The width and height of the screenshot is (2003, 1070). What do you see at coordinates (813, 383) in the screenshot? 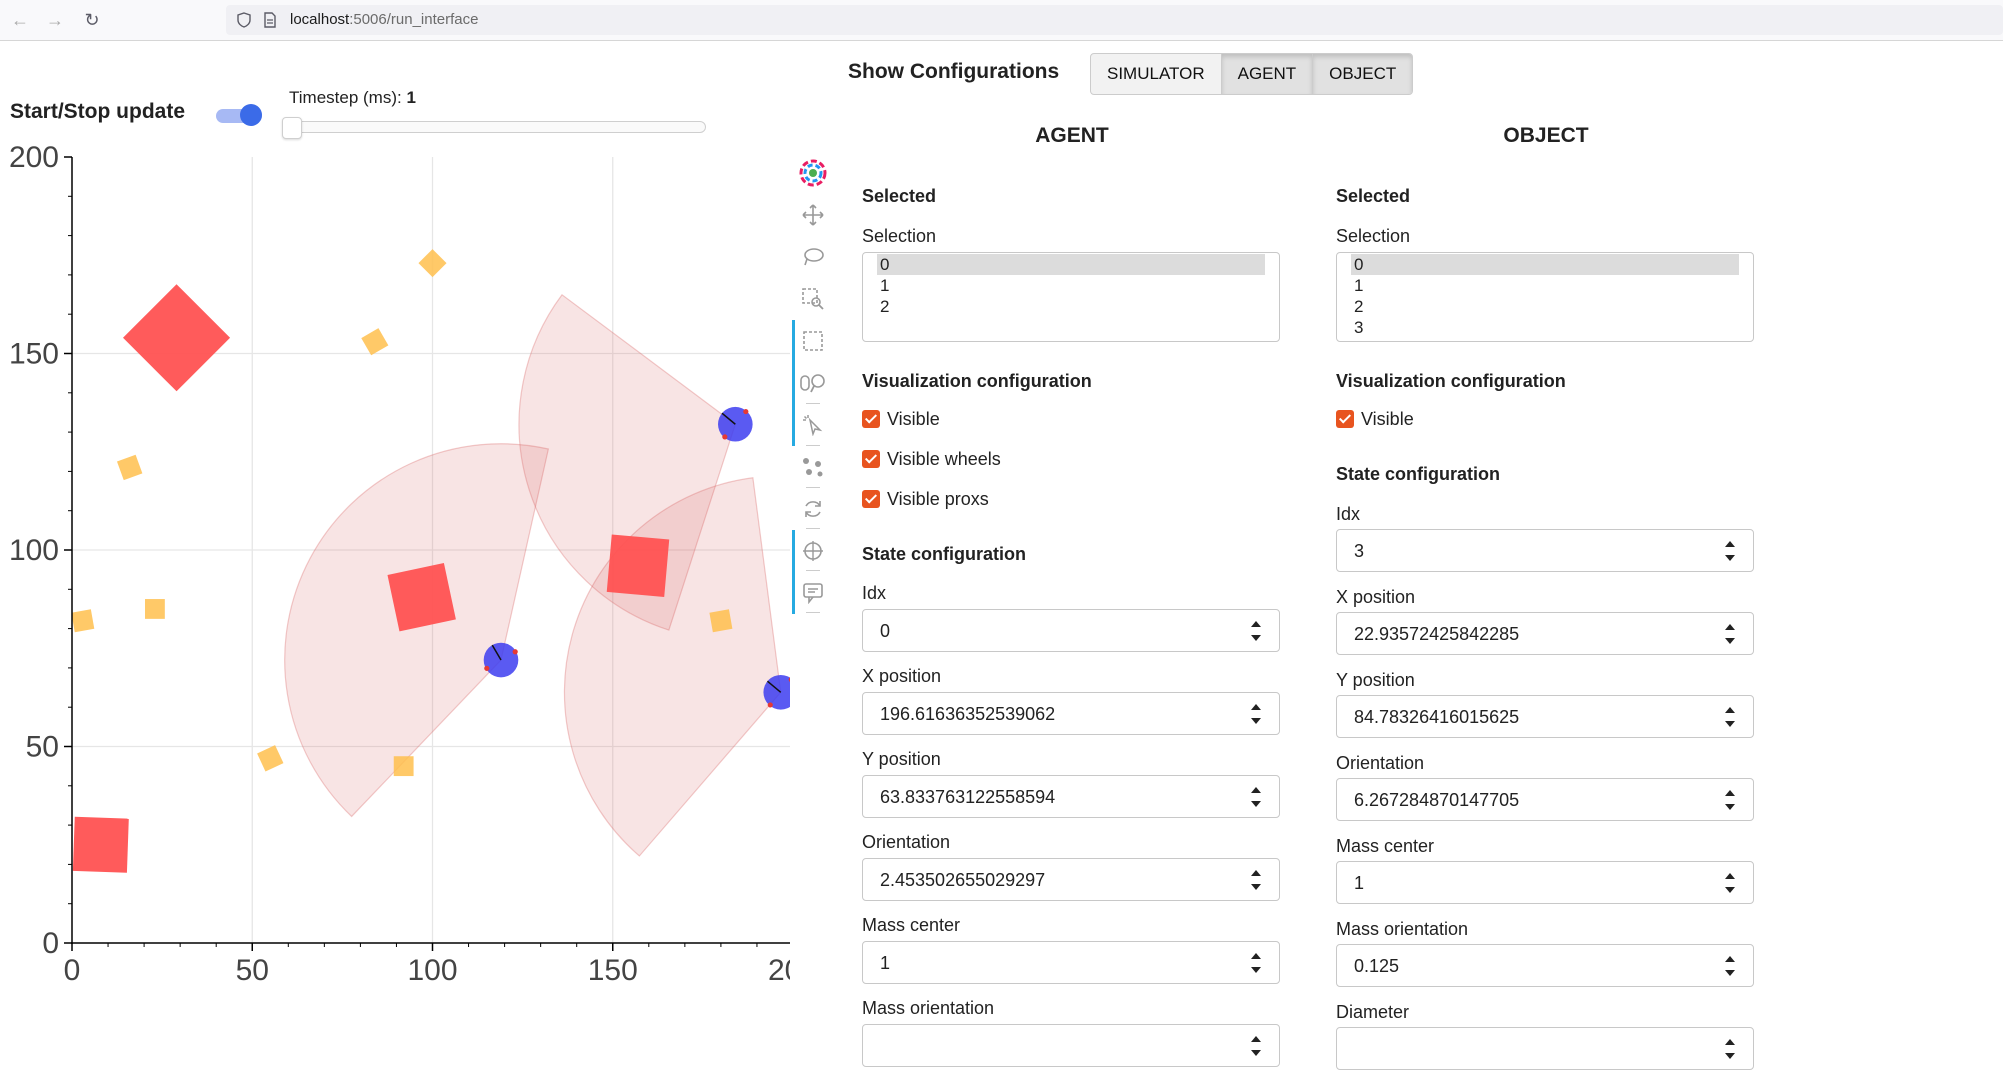
I see `wheel-zoom-icon` at bounding box center [813, 383].